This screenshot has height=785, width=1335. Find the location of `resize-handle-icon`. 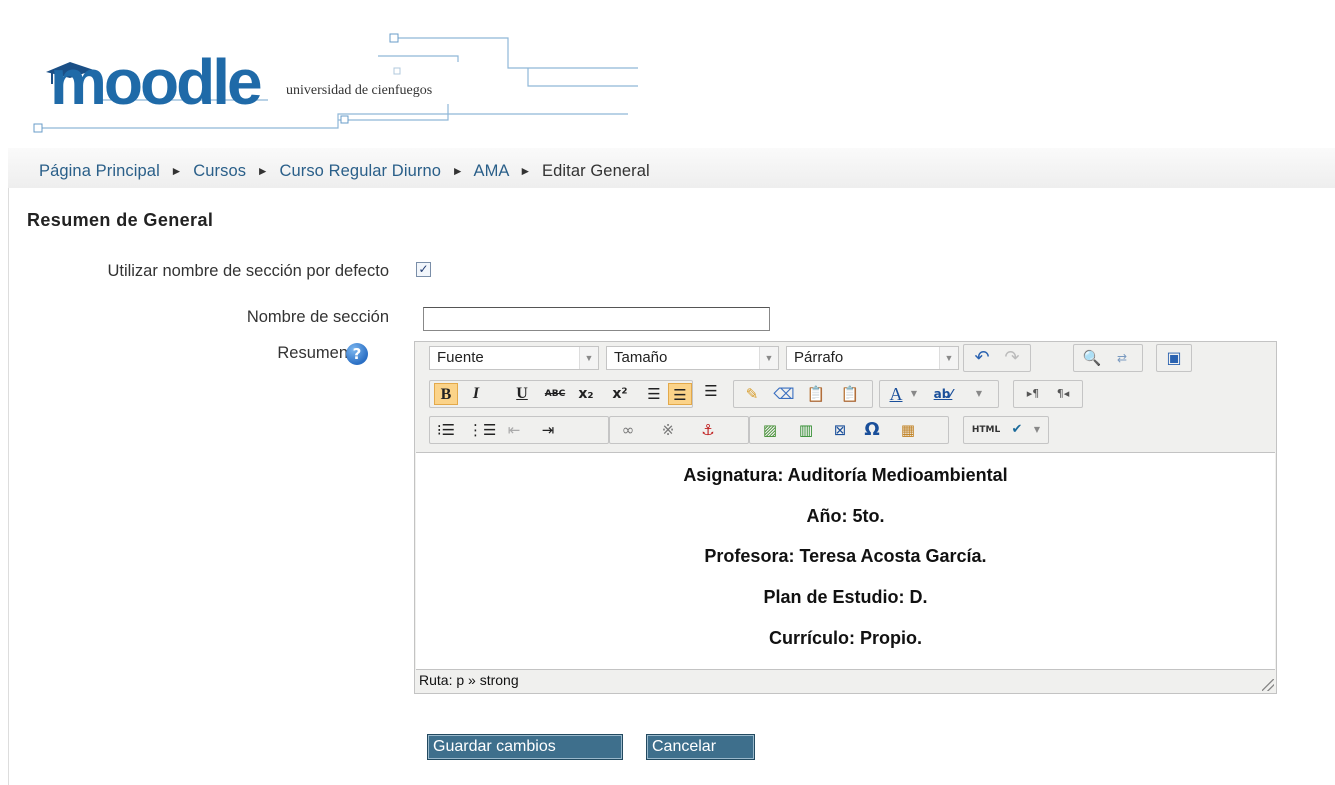

resize-handle-icon is located at coordinates (1268, 685).